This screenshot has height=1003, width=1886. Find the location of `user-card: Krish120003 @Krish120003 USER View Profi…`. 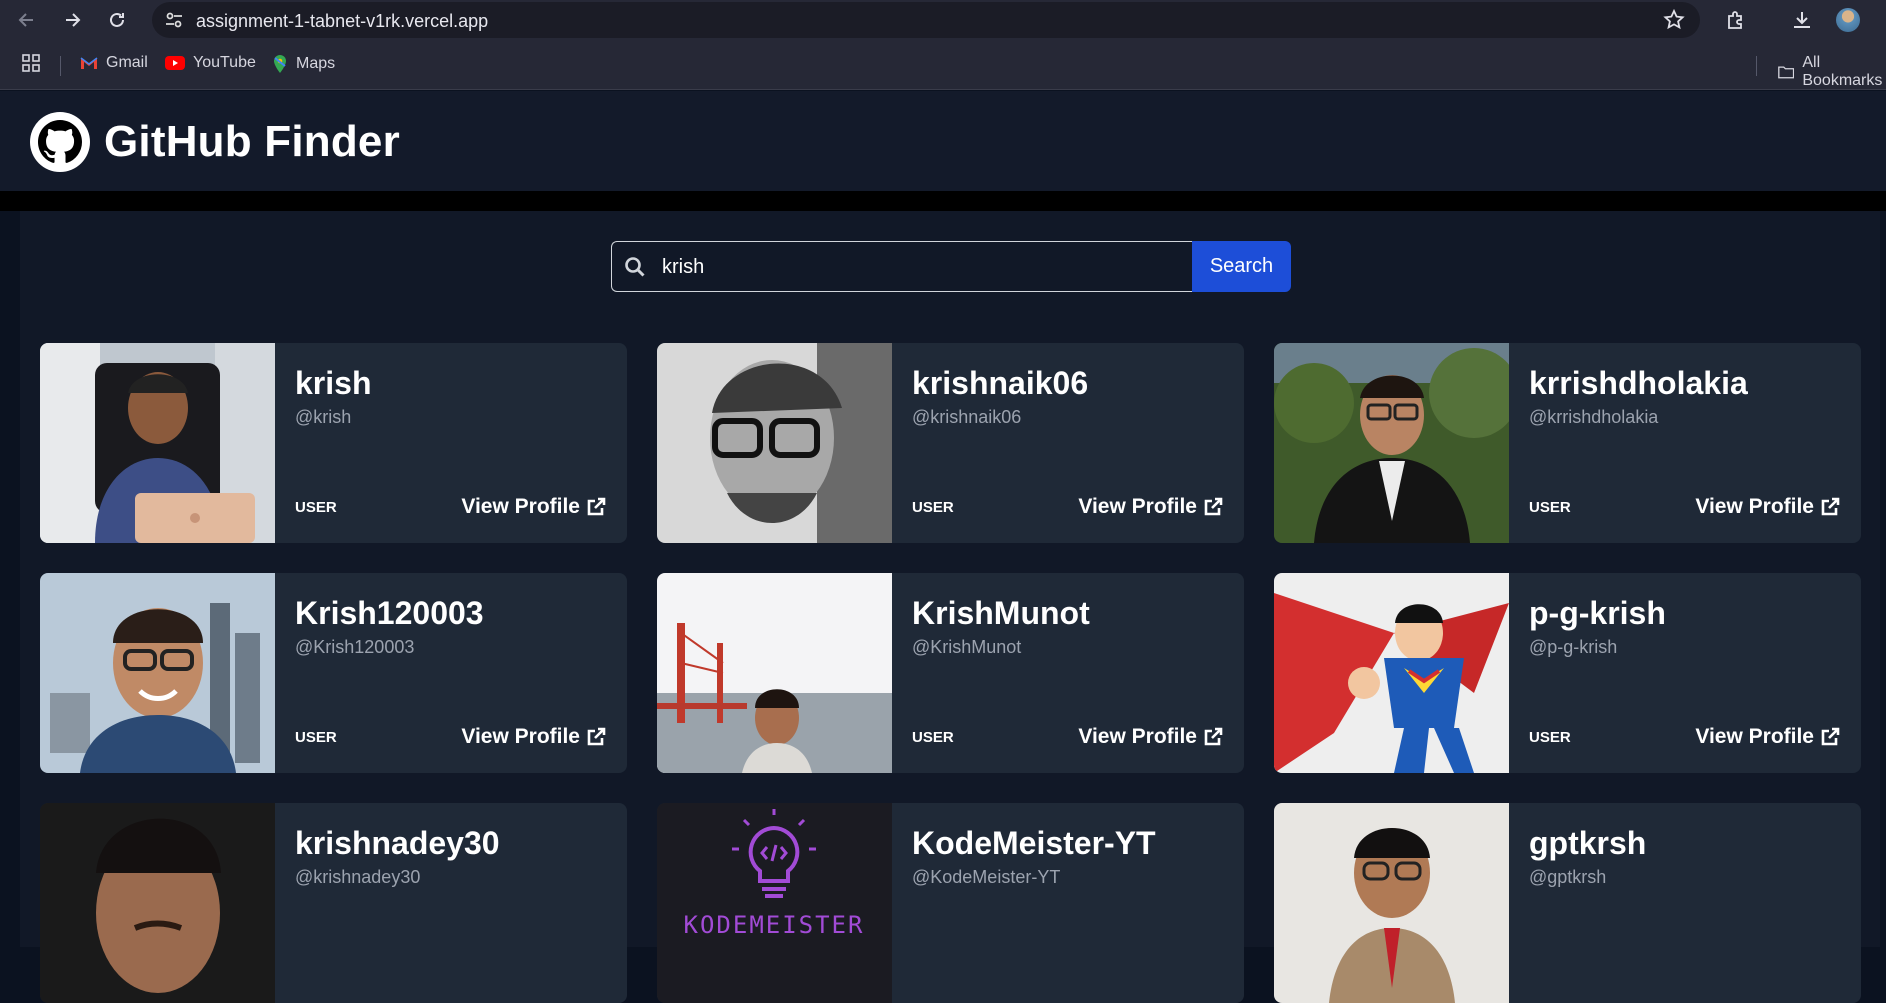

user-card: Krish120003 @Krish120003 USER View Profi… is located at coordinates (333, 673).